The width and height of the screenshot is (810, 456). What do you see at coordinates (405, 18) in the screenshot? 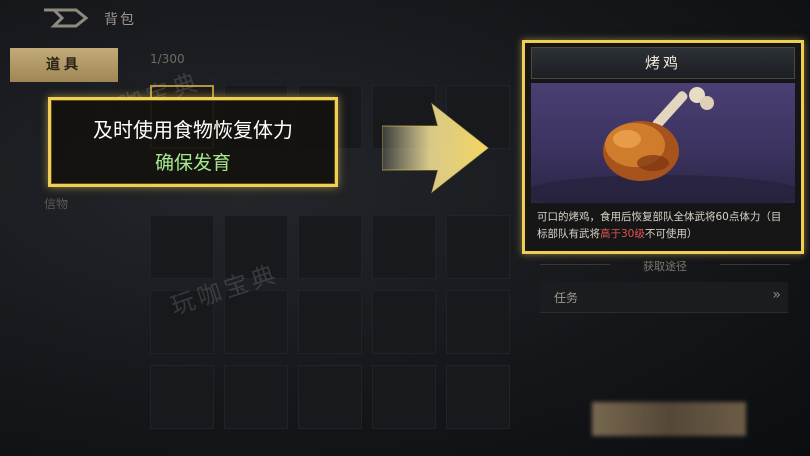
I see `top-bar: 背包` at bounding box center [405, 18].